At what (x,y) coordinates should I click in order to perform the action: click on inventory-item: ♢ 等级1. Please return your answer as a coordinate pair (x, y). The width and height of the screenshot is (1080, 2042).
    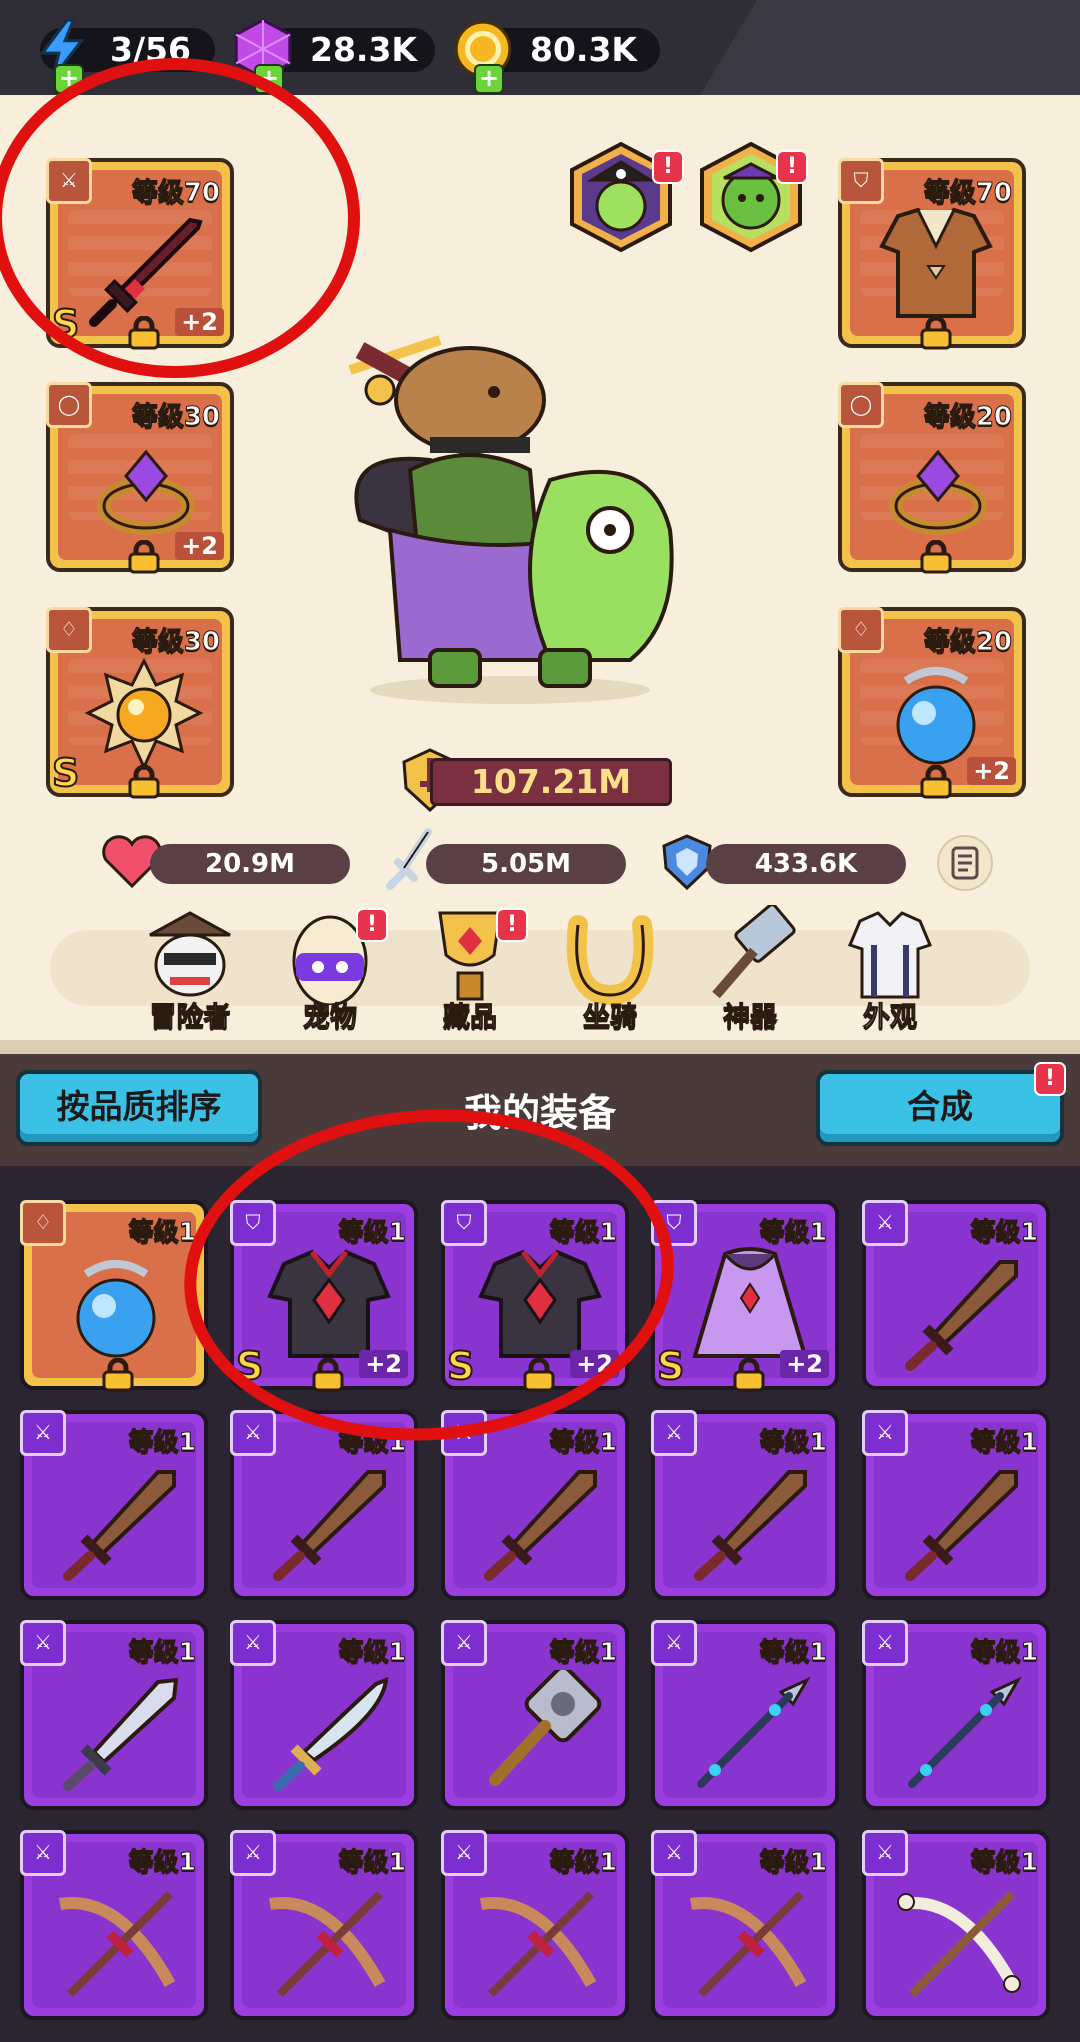
    Looking at the image, I should click on (114, 1296).